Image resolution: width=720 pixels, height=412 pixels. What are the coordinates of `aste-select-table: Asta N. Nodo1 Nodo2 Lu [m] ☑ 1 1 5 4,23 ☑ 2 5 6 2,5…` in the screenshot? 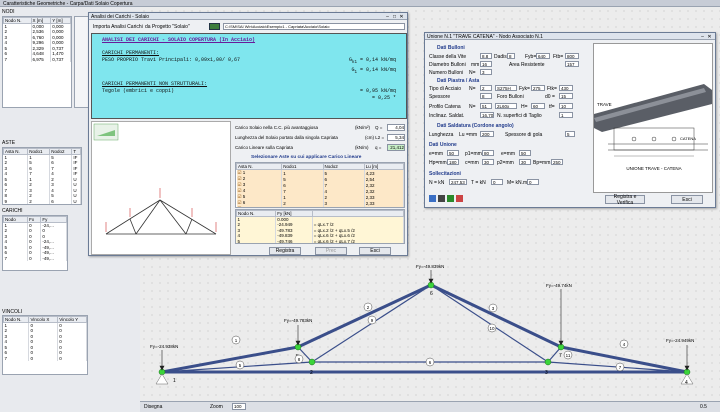 It's located at (320, 185).